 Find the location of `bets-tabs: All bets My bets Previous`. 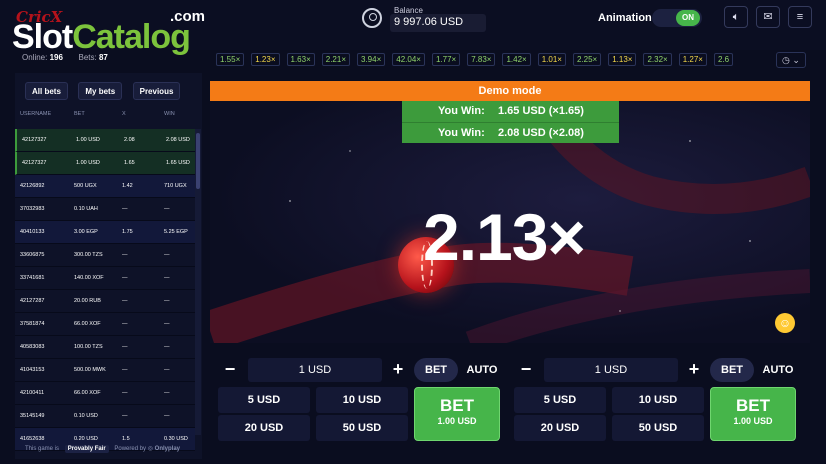

bets-tabs: All bets My bets Previous is located at coordinates (105, 91).